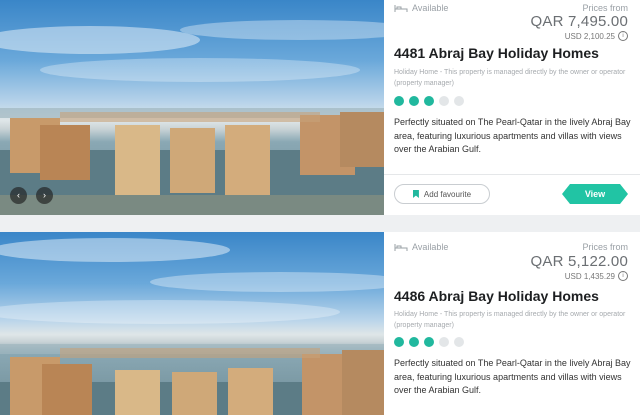 The height and width of the screenshot is (415, 640). I want to click on usd-price-value: USD 1,435.29, so click(589, 276).